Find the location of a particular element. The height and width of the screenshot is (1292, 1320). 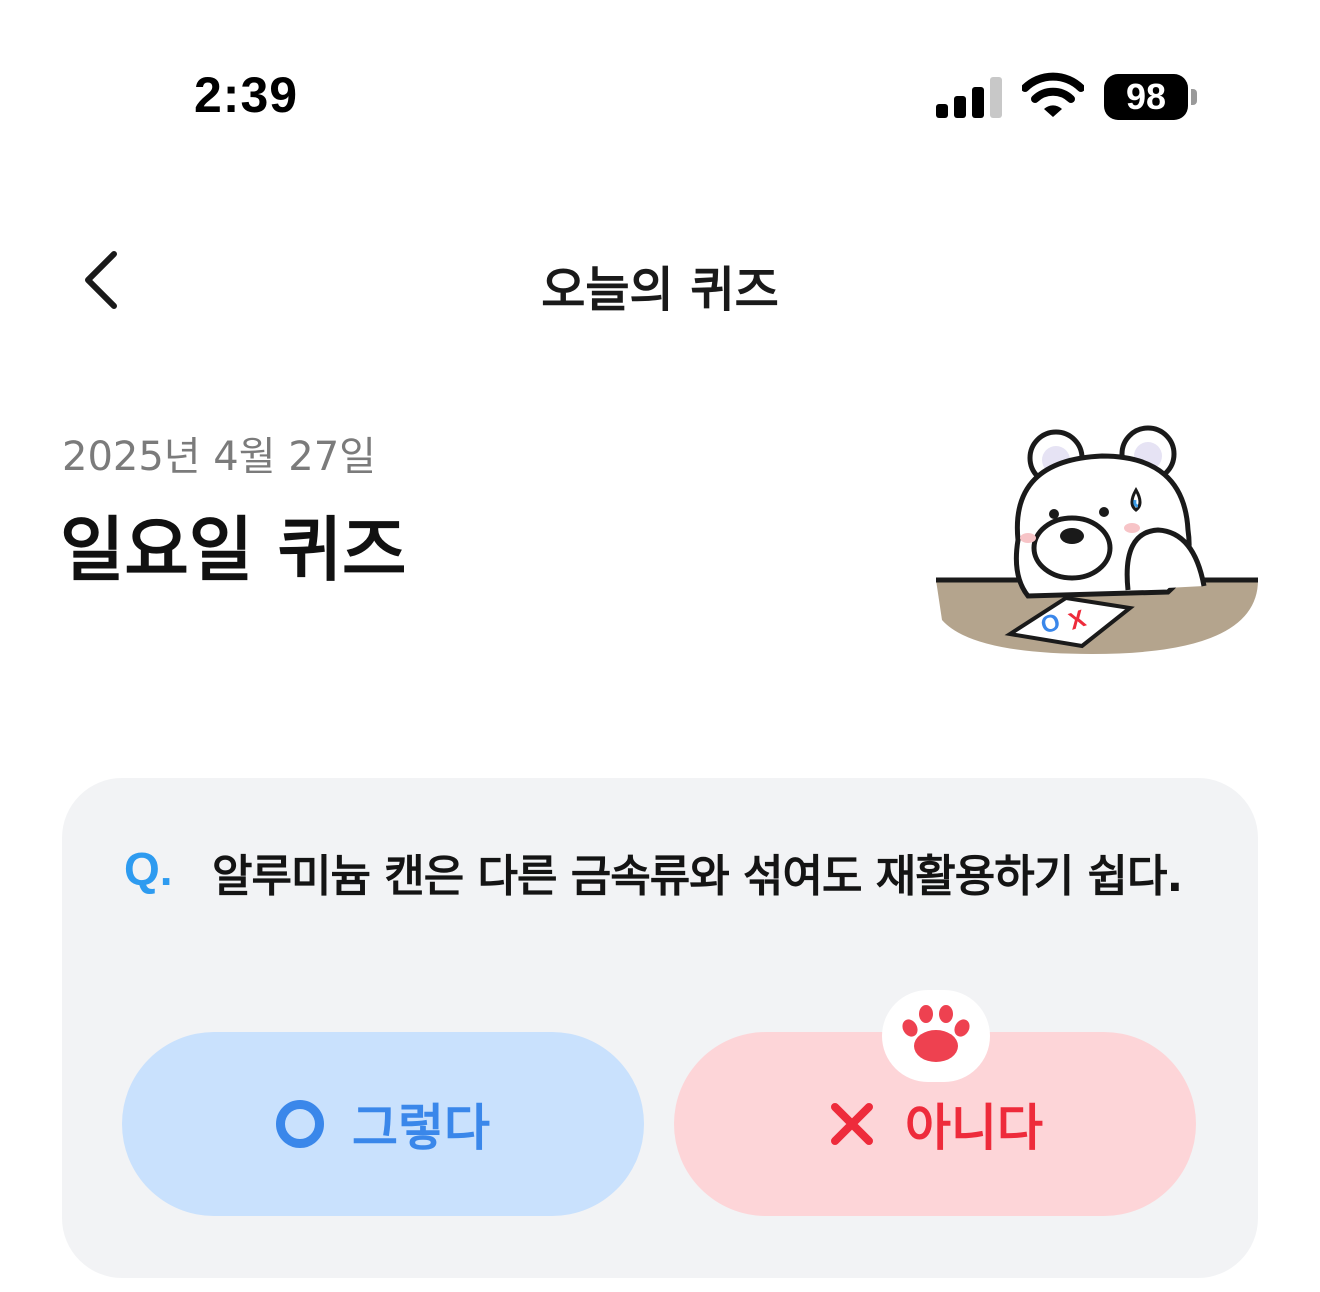

selected-badge is located at coordinates (936, 1036).